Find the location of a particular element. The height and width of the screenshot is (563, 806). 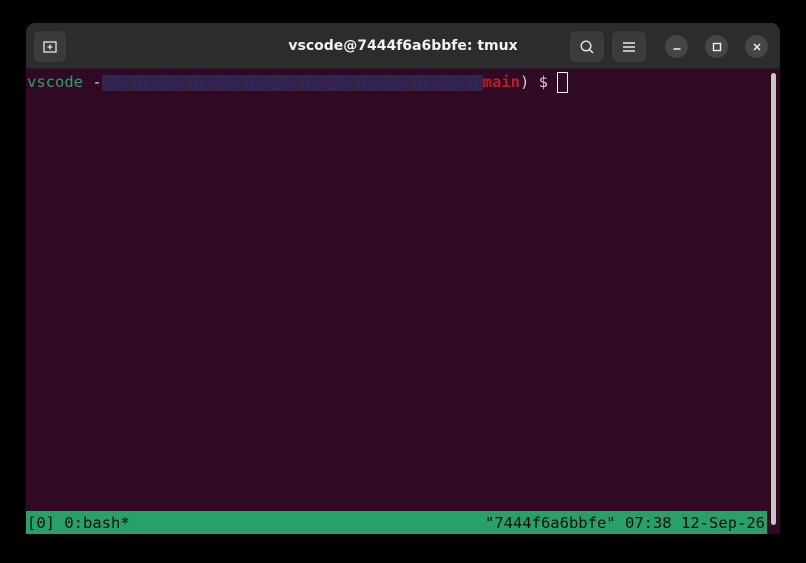

tmux-hostname: "7444f6a6bbfe" is located at coordinates (550, 522).